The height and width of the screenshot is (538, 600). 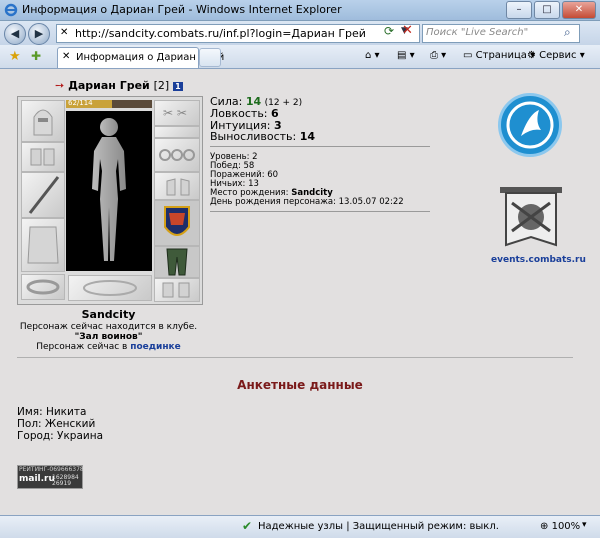 I want to click on rings-row-slot, so click(x=177, y=155).